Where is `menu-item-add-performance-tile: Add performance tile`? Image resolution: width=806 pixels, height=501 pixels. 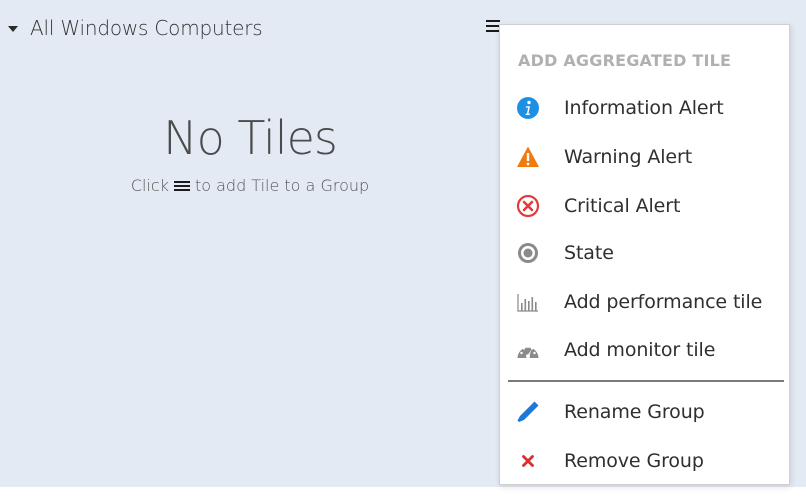 menu-item-add-performance-tile: Add performance tile is located at coordinates (644, 302).